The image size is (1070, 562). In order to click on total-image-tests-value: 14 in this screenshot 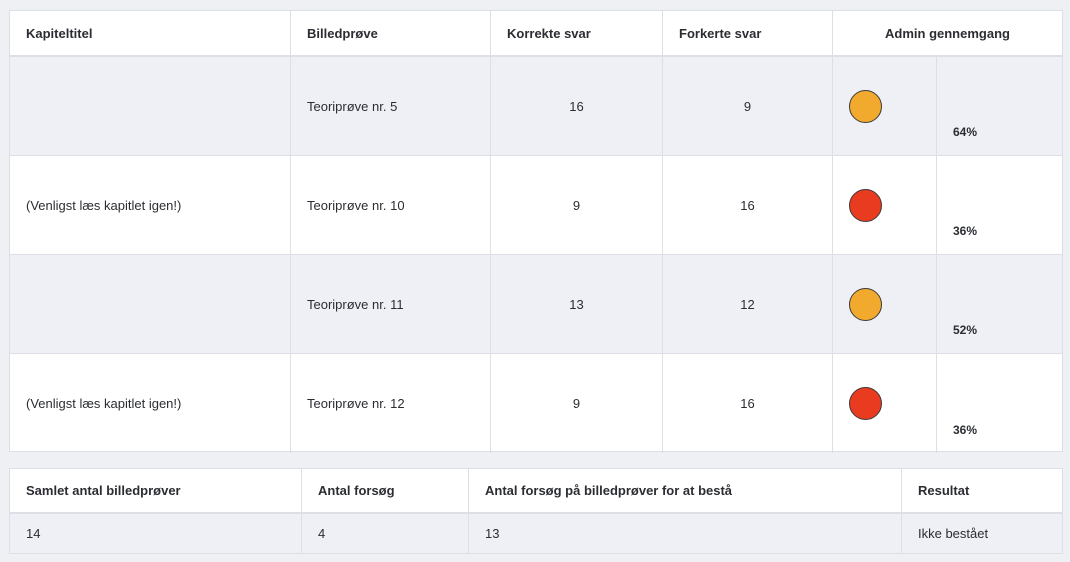, I will do `click(156, 533)`.